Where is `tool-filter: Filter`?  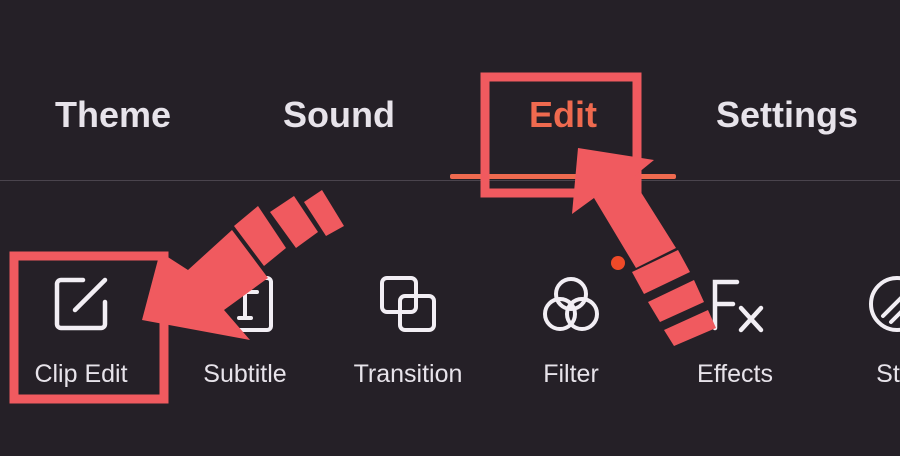
tool-filter: Filter is located at coordinates (571, 333).